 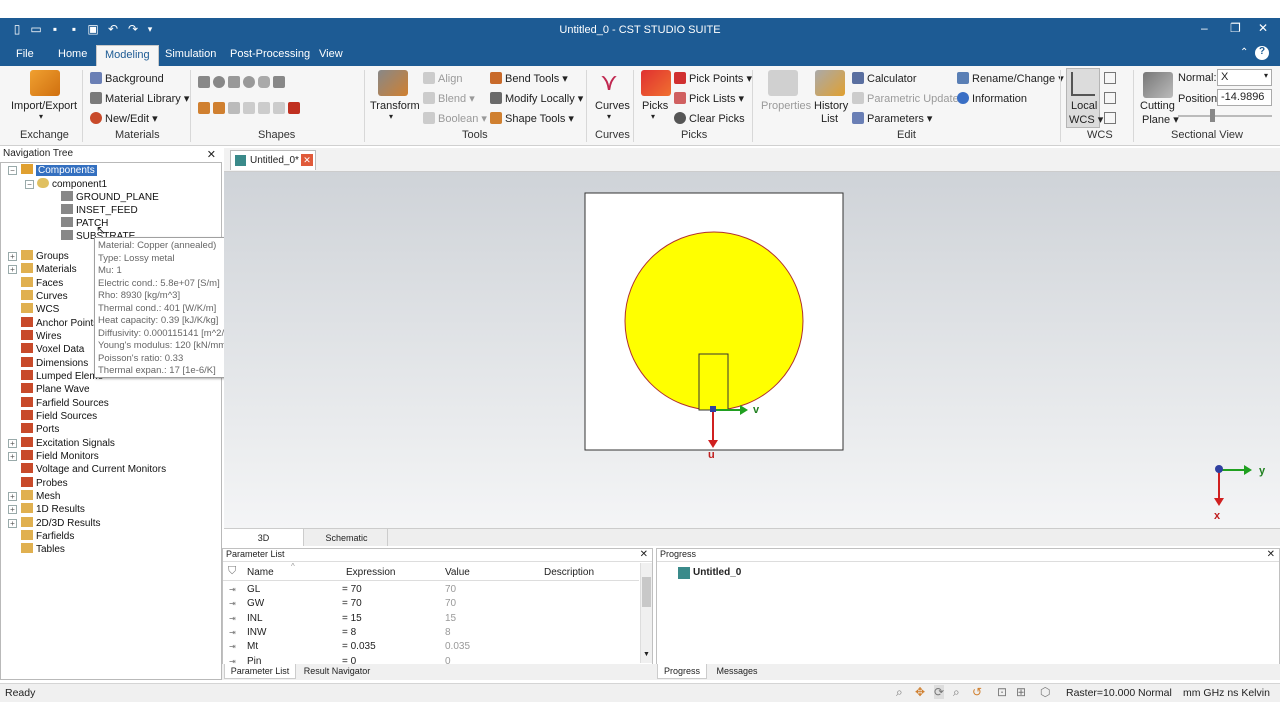 I want to click on collapse-ribbon-icon: ⌃, so click(x=1244, y=52).